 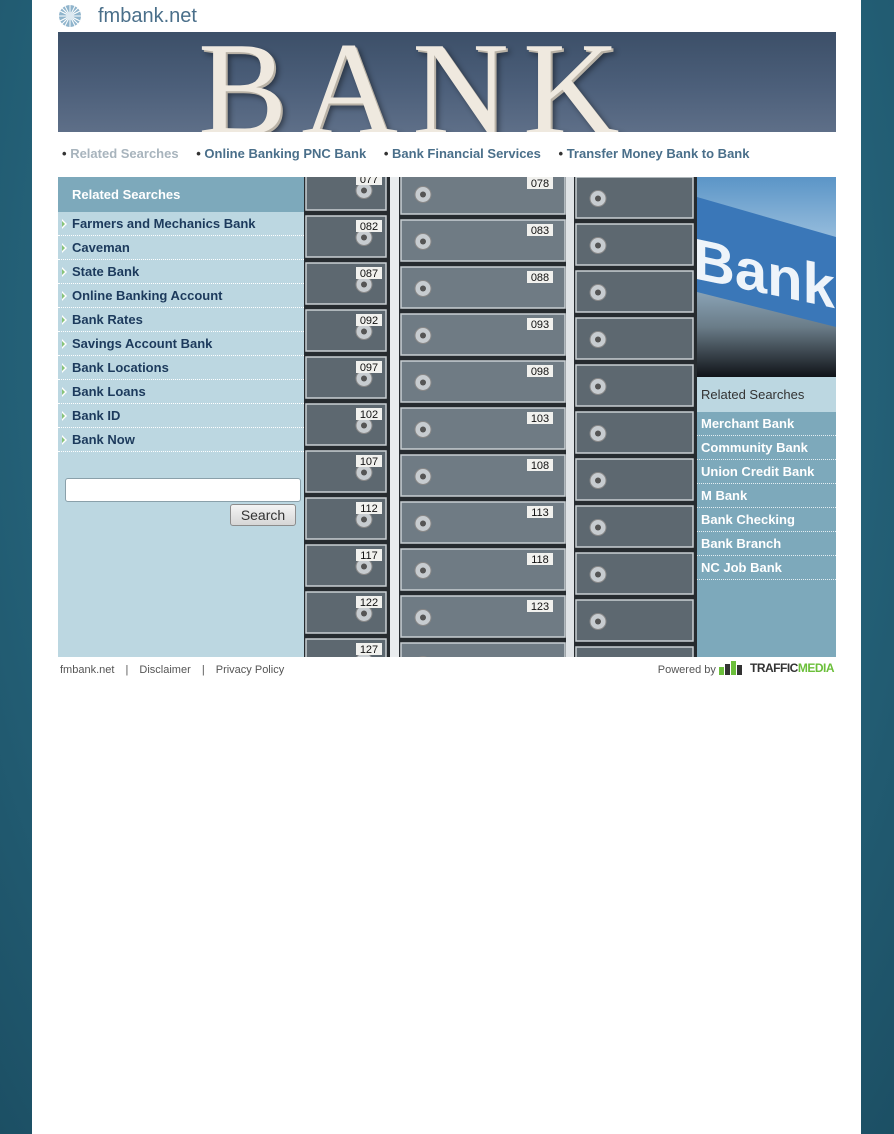 I want to click on site-title-link: fmbank.net, so click(x=147, y=16).